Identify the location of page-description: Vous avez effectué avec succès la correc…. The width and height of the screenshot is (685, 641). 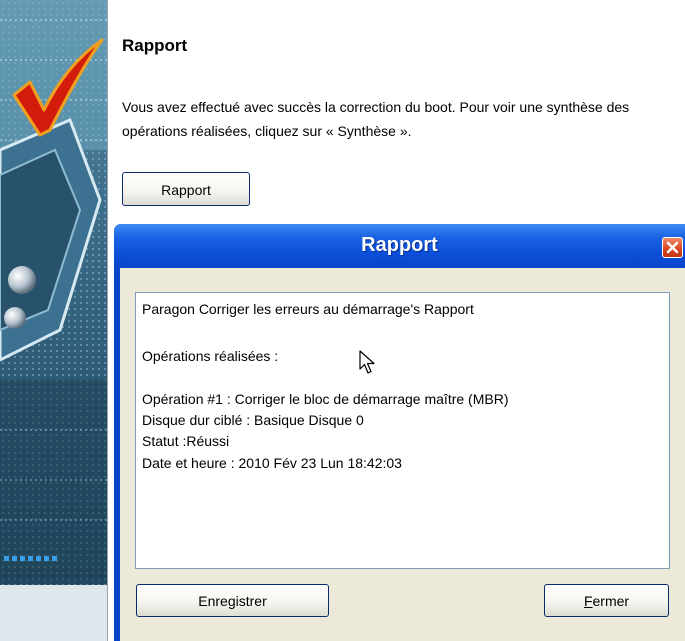
(376, 119).